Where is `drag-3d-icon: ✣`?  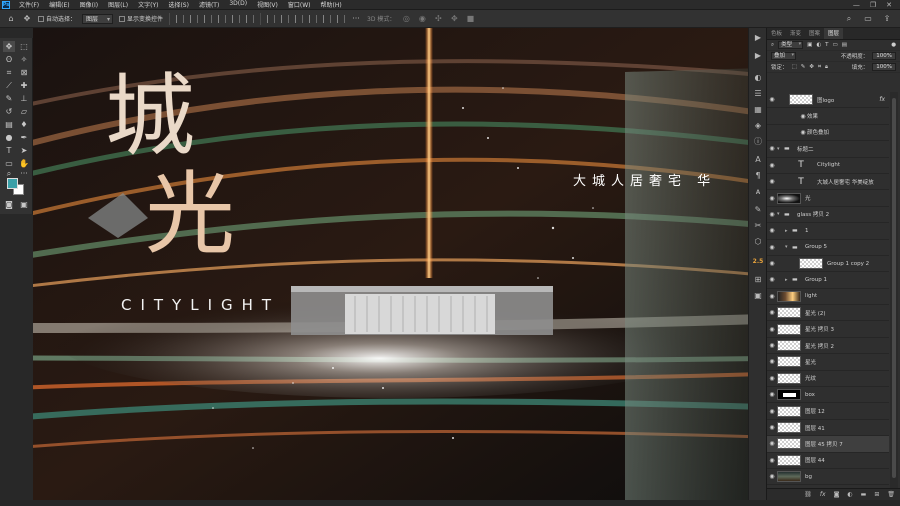 drag-3d-icon: ✣ is located at coordinates (438, 19).